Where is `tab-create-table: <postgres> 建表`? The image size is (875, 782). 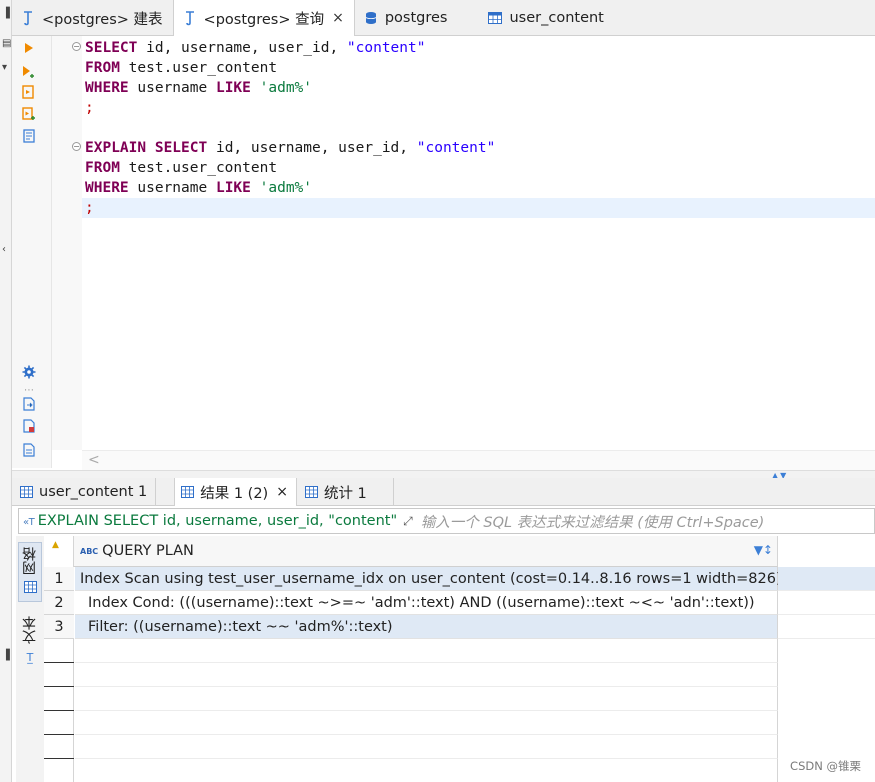 tab-create-table: <postgres> 建表 is located at coordinates (92, 18).